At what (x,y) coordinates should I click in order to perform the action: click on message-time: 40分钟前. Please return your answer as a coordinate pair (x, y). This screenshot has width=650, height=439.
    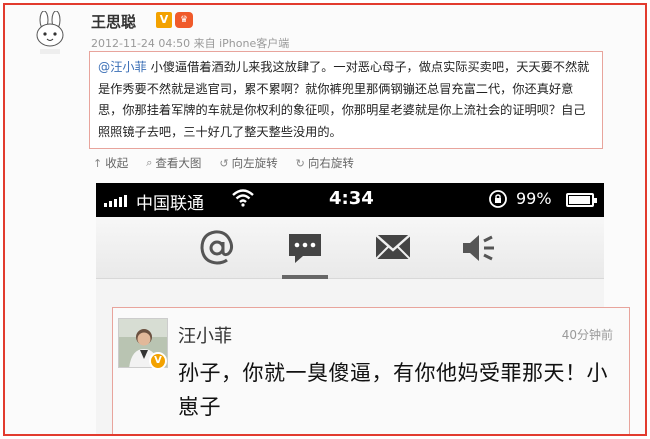
    Looking at the image, I should click on (587, 335).